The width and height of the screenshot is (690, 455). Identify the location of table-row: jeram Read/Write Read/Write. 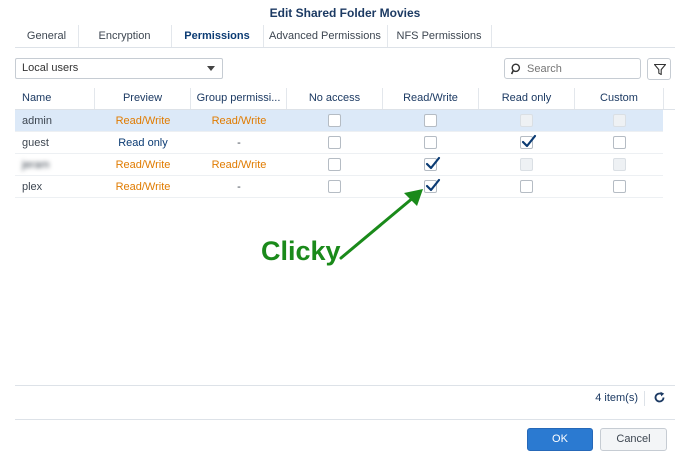
(339, 165).